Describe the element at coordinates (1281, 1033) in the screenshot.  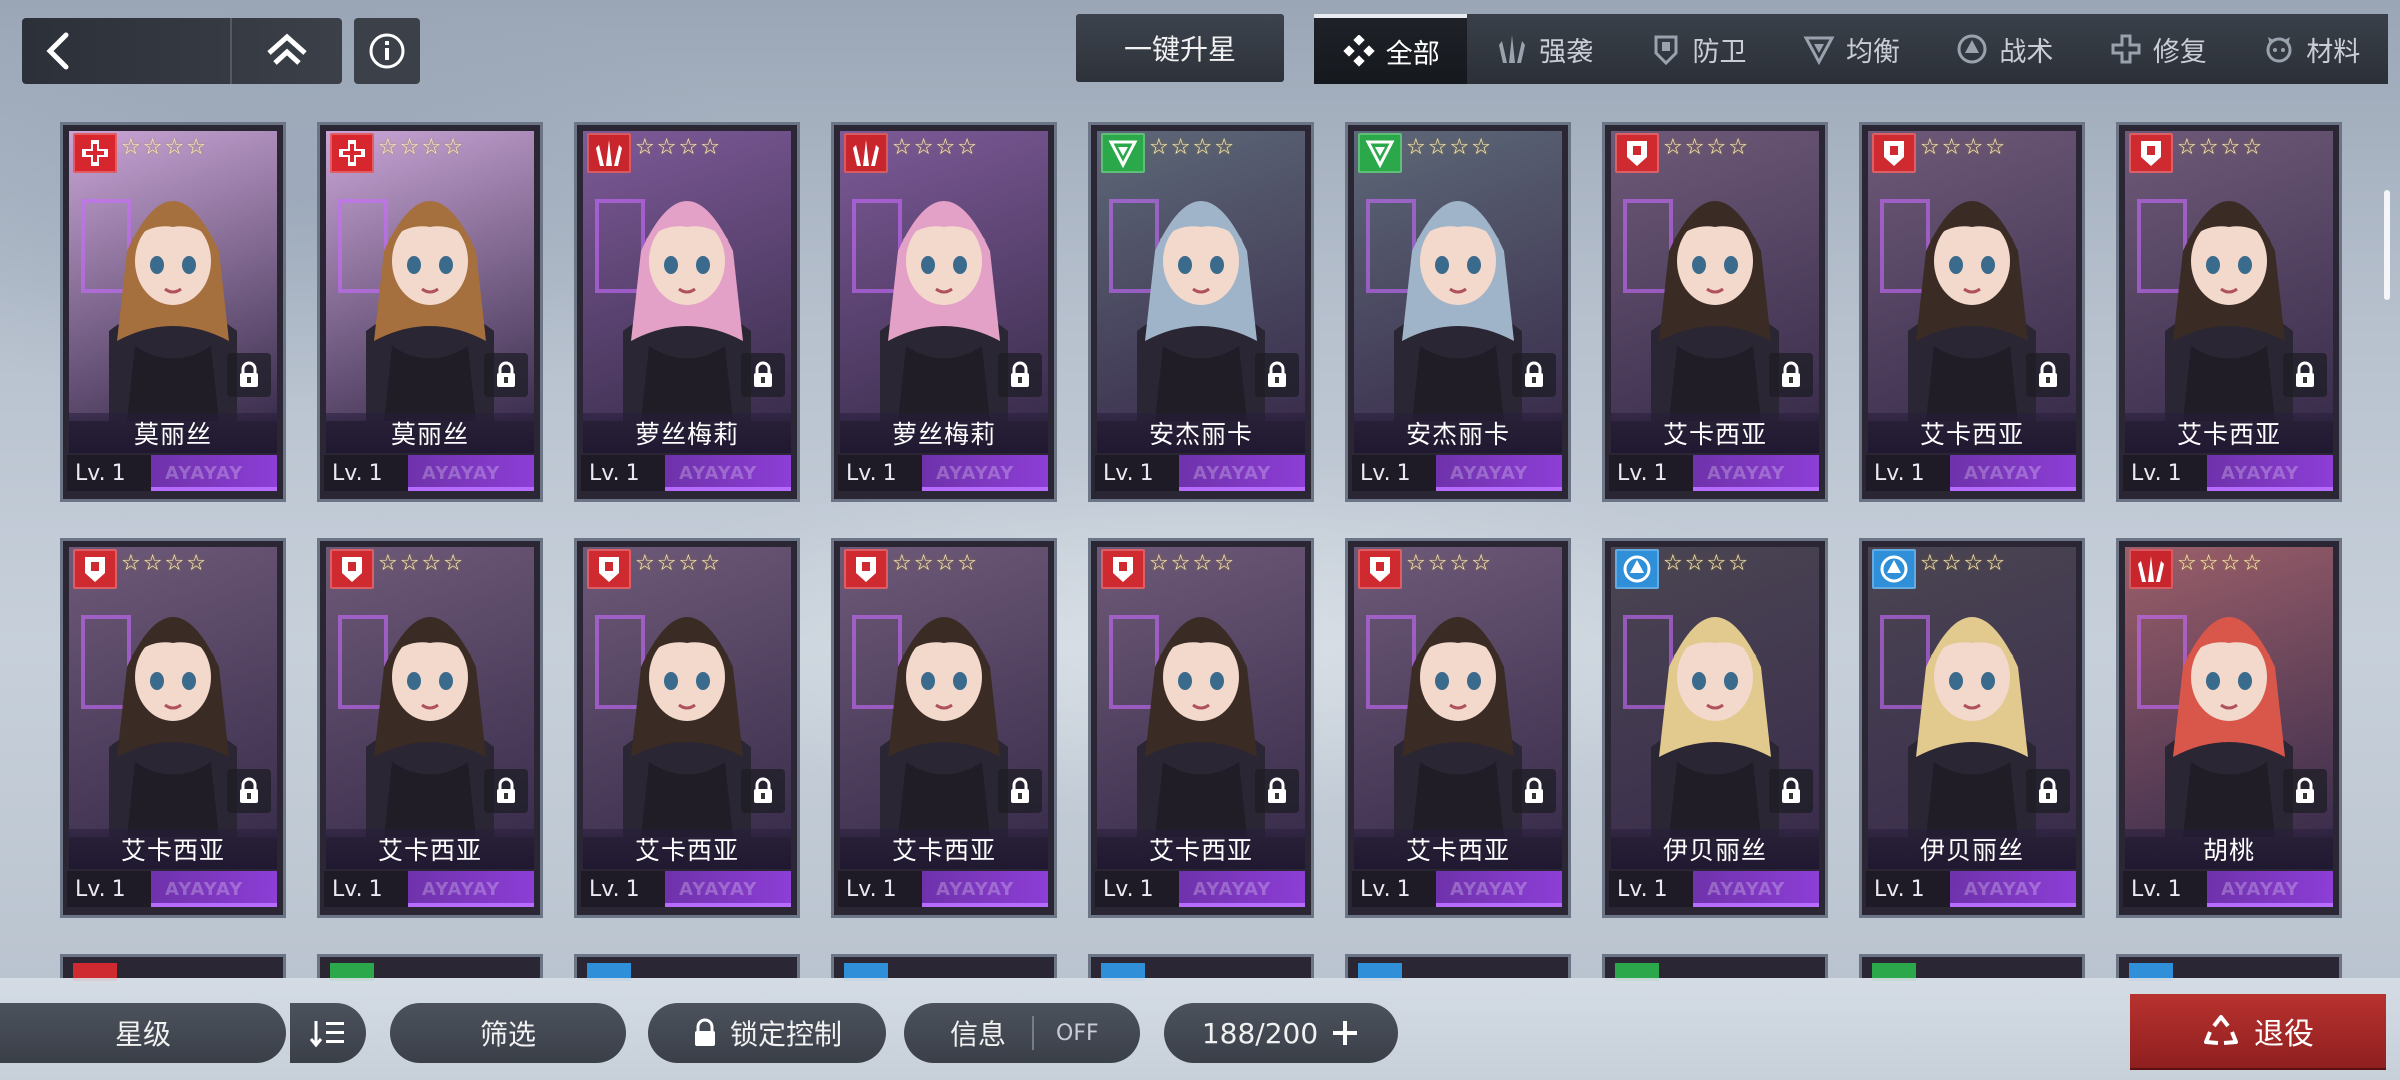
I see `capacity-button: 188/200` at that location.